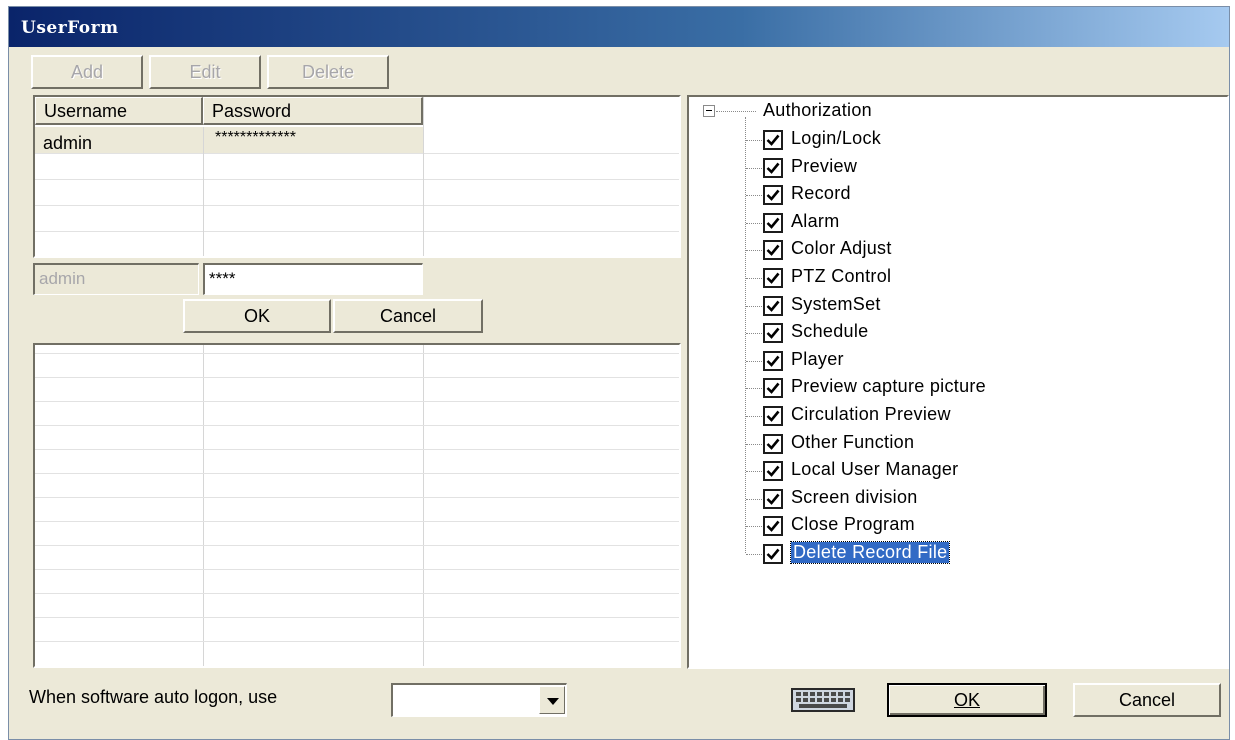 Image resolution: width=1235 pixels, height=740 pixels. I want to click on minus-glyph, so click(709, 110).